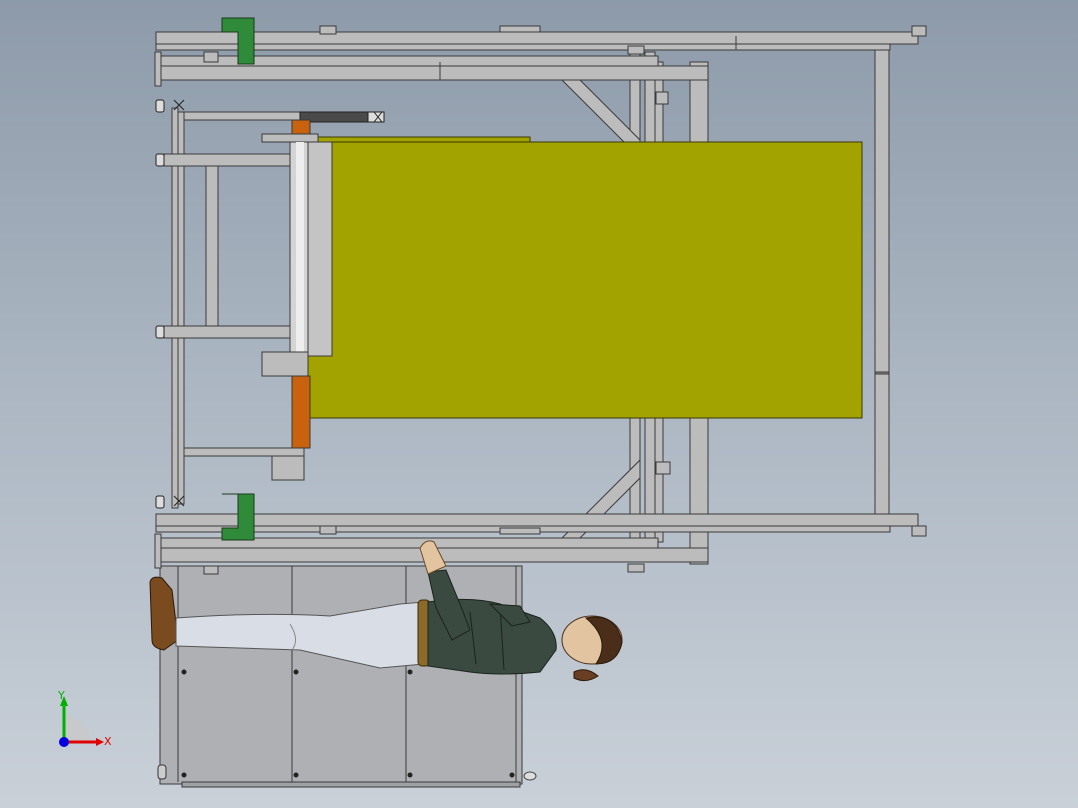 This screenshot has height=808, width=1078. What do you see at coordinates (108, 741) in the screenshot?
I see `x-axis-label: X` at bounding box center [108, 741].